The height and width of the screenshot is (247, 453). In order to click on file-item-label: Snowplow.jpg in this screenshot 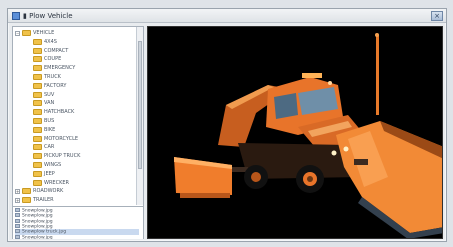, I will do `click(37, 237)`.